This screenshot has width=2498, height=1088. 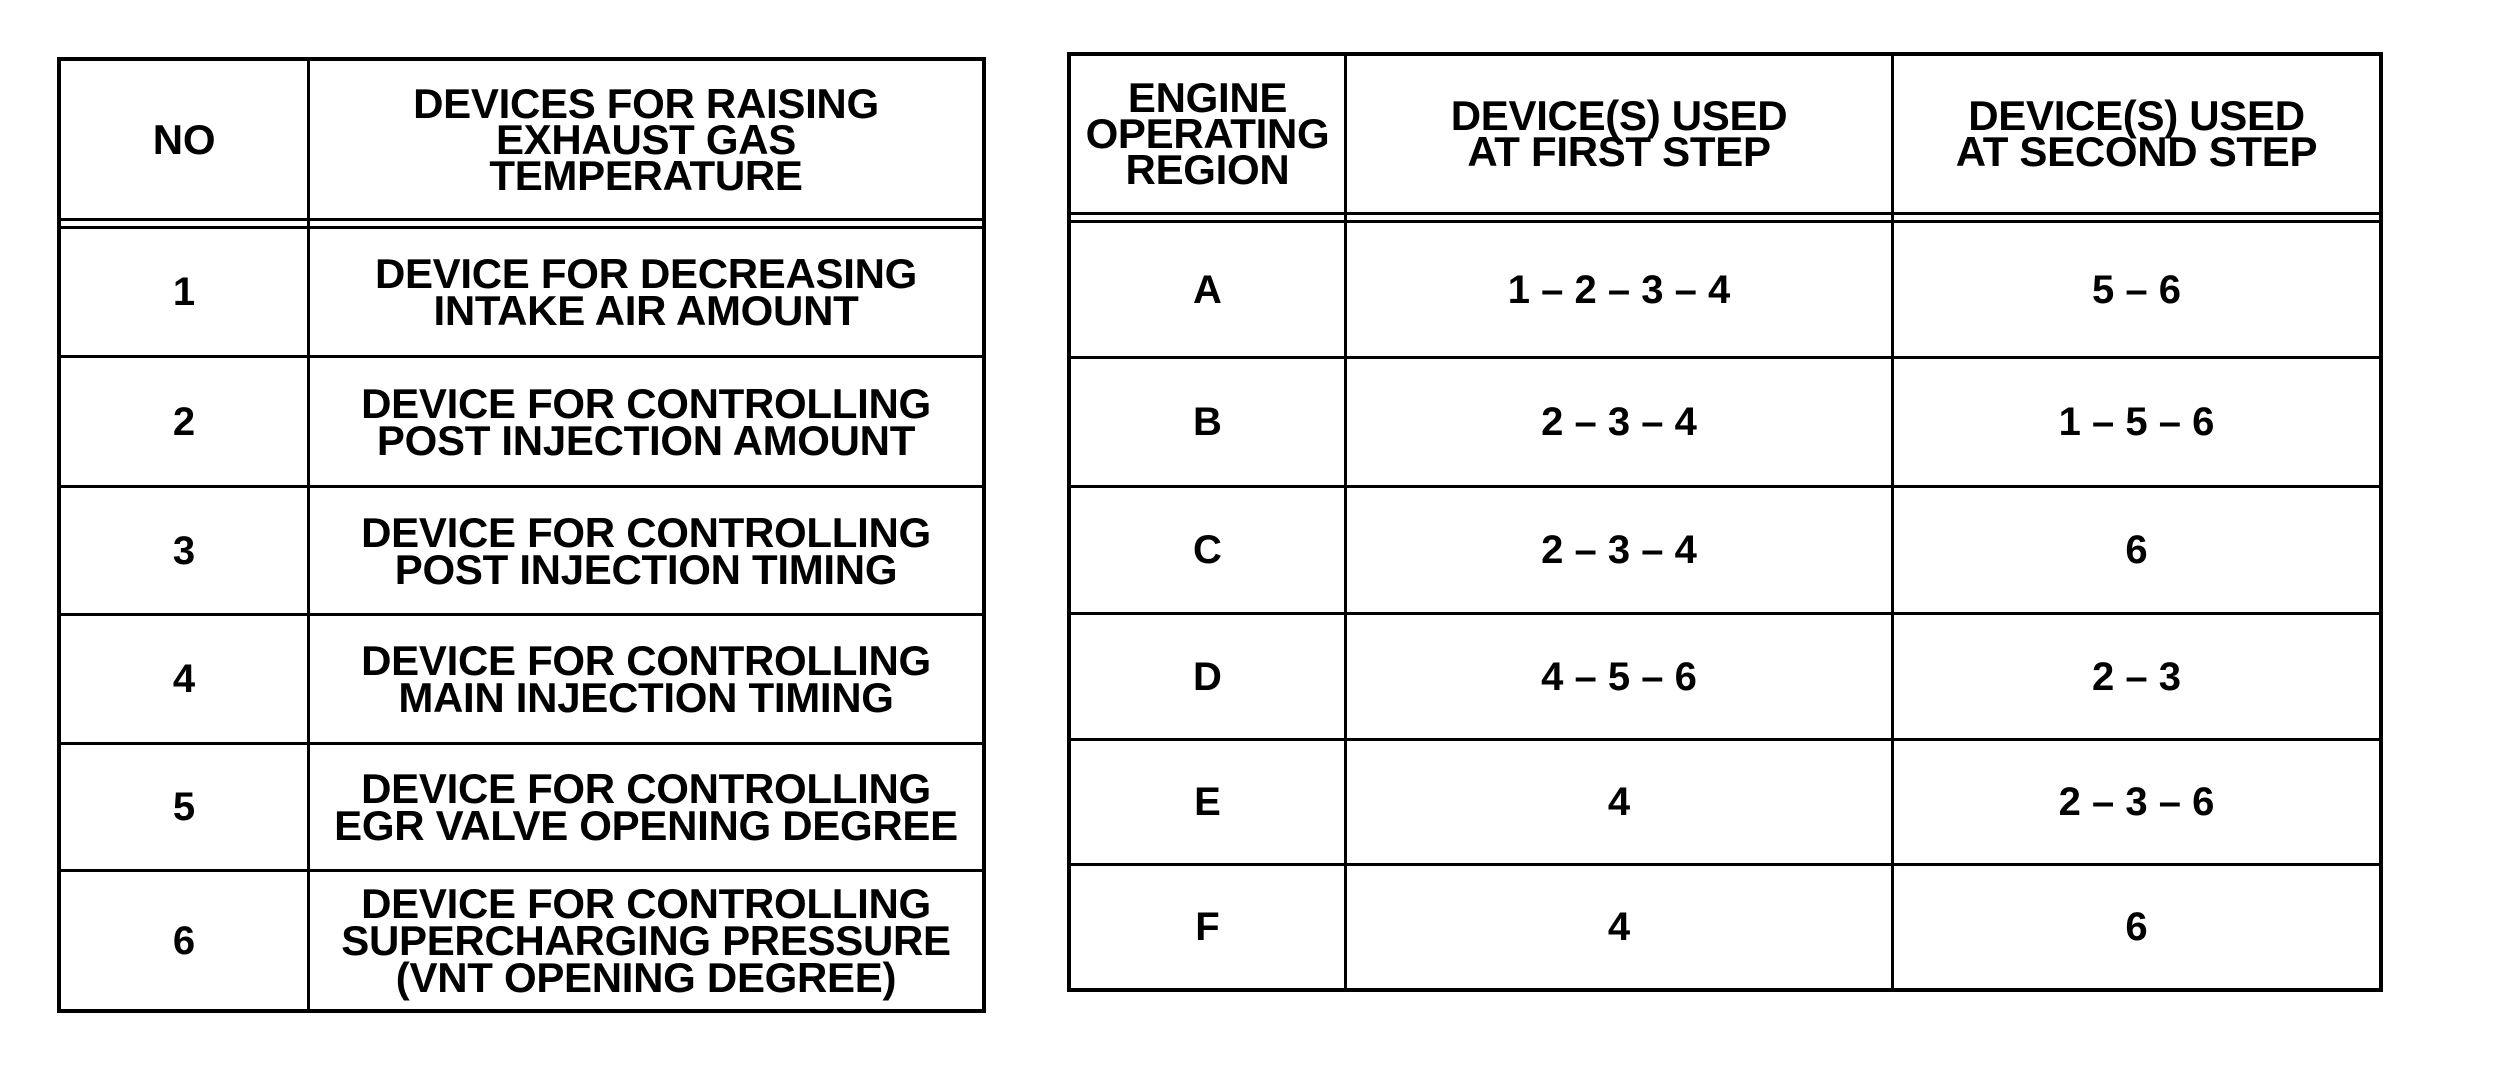 I want to click on region-label: A, so click(x=1207, y=289).